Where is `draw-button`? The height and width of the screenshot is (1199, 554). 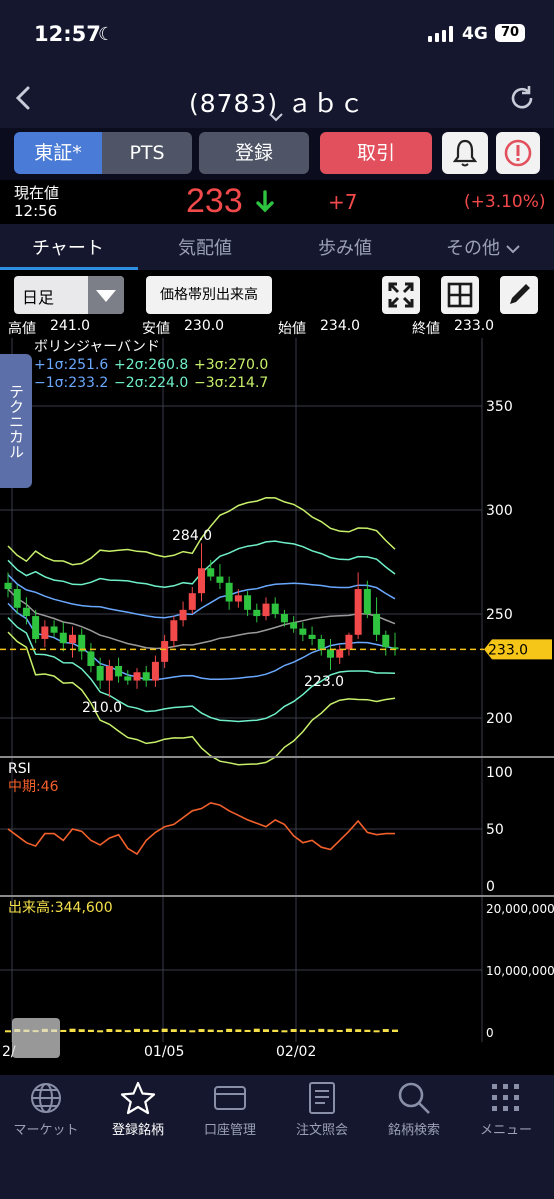
draw-button is located at coordinates (519, 295).